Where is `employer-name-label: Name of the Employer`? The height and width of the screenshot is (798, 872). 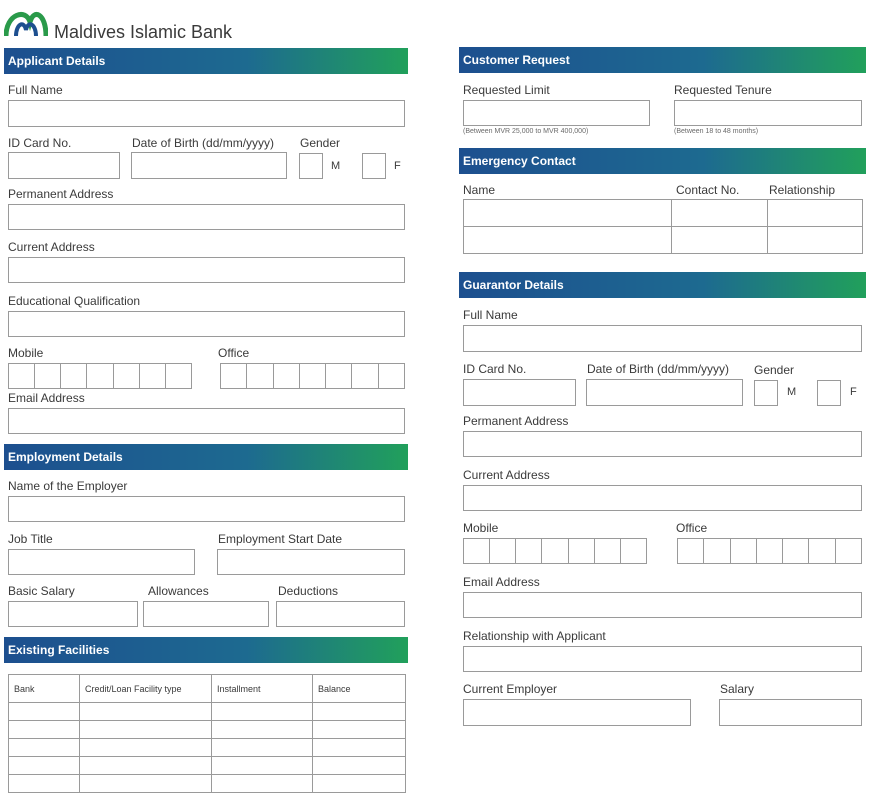 employer-name-label: Name of the Employer is located at coordinates (68, 486).